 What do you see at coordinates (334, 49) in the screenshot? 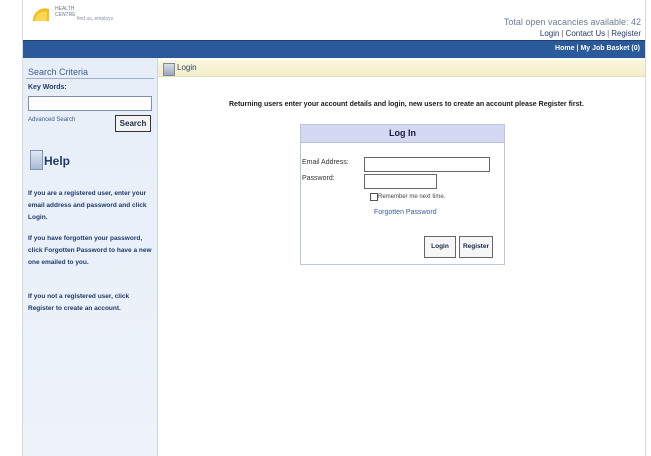
I see `nav-bar: Home | My Job Basket (0)` at bounding box center [334, 49].